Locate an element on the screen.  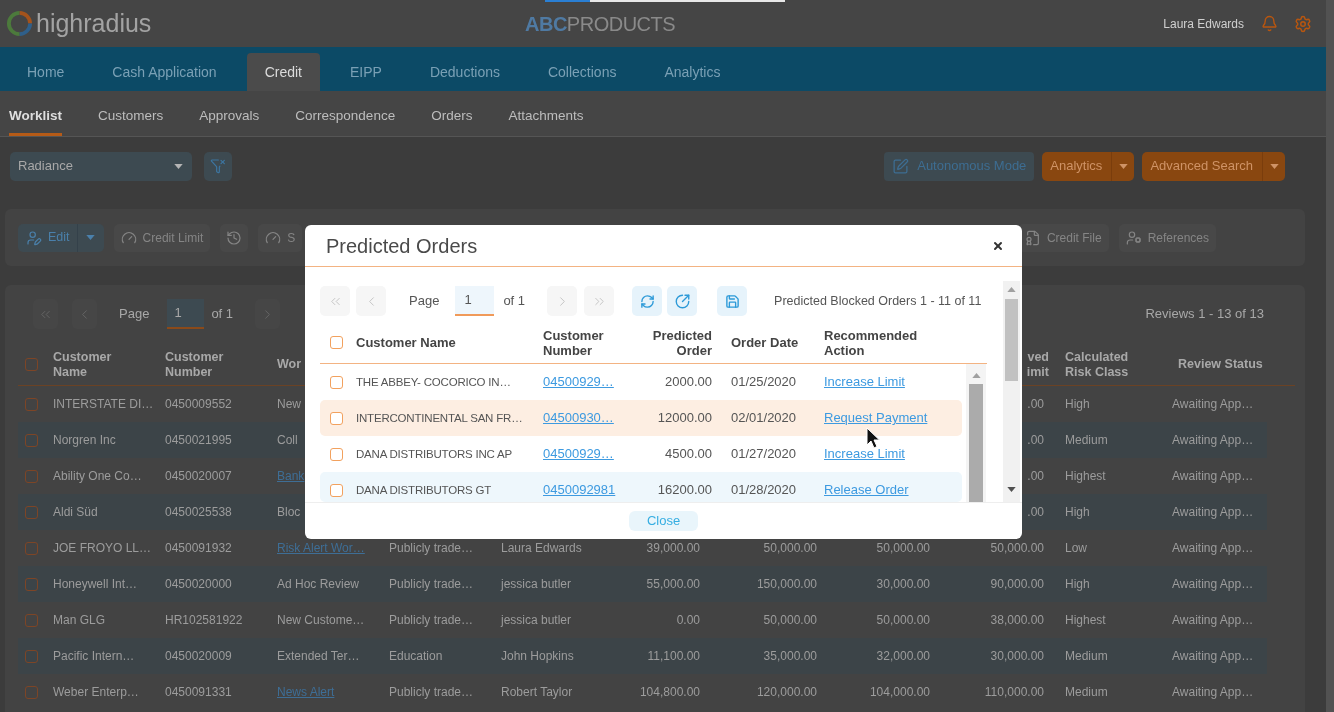
column-header: Calculated Risk Class is located at coordinates (1105, 364).